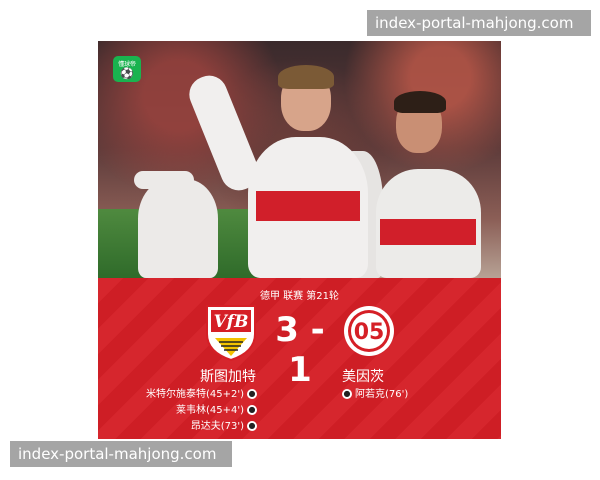  What do you see at coordinates (308, 206) in the screenshot?
I see `player-center-stripe` at bounding box center [308, 206].